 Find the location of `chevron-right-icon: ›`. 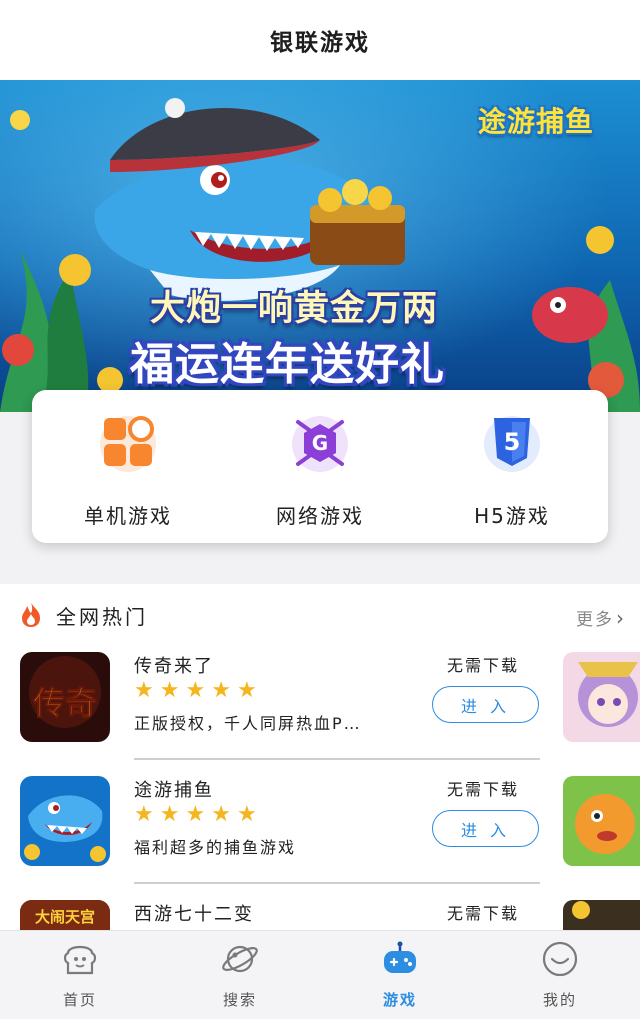

chevron-right-icon: › is located at coordinates (621, 617).